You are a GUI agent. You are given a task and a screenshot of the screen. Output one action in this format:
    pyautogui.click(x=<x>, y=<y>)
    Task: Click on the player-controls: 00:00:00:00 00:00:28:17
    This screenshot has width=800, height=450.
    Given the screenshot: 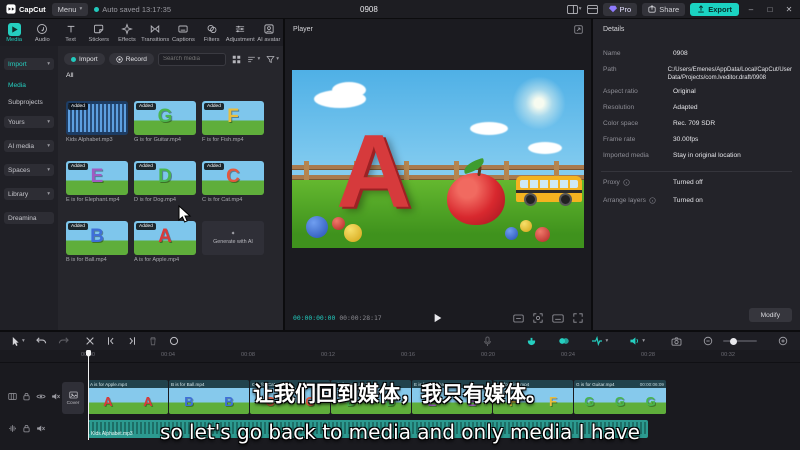 What is the action you would take?
    pyautogui.click(x=438, y=318)
    